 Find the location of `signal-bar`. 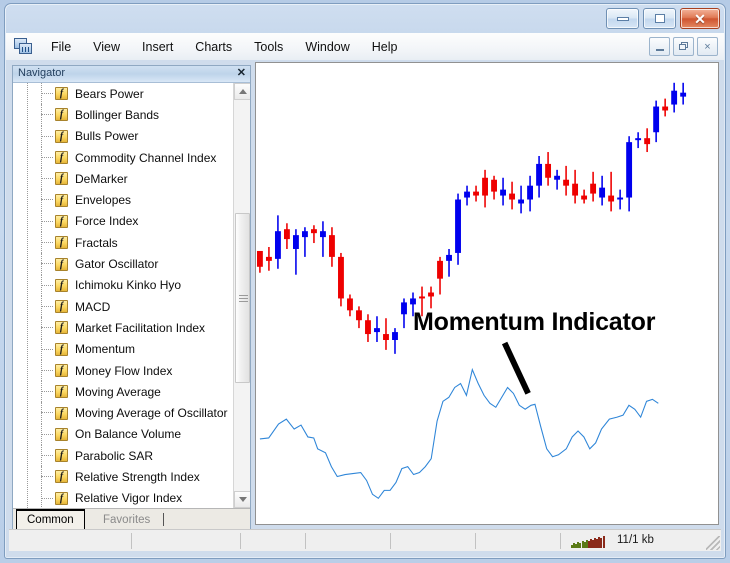

signal-bar is located at coordinates (603, 542).